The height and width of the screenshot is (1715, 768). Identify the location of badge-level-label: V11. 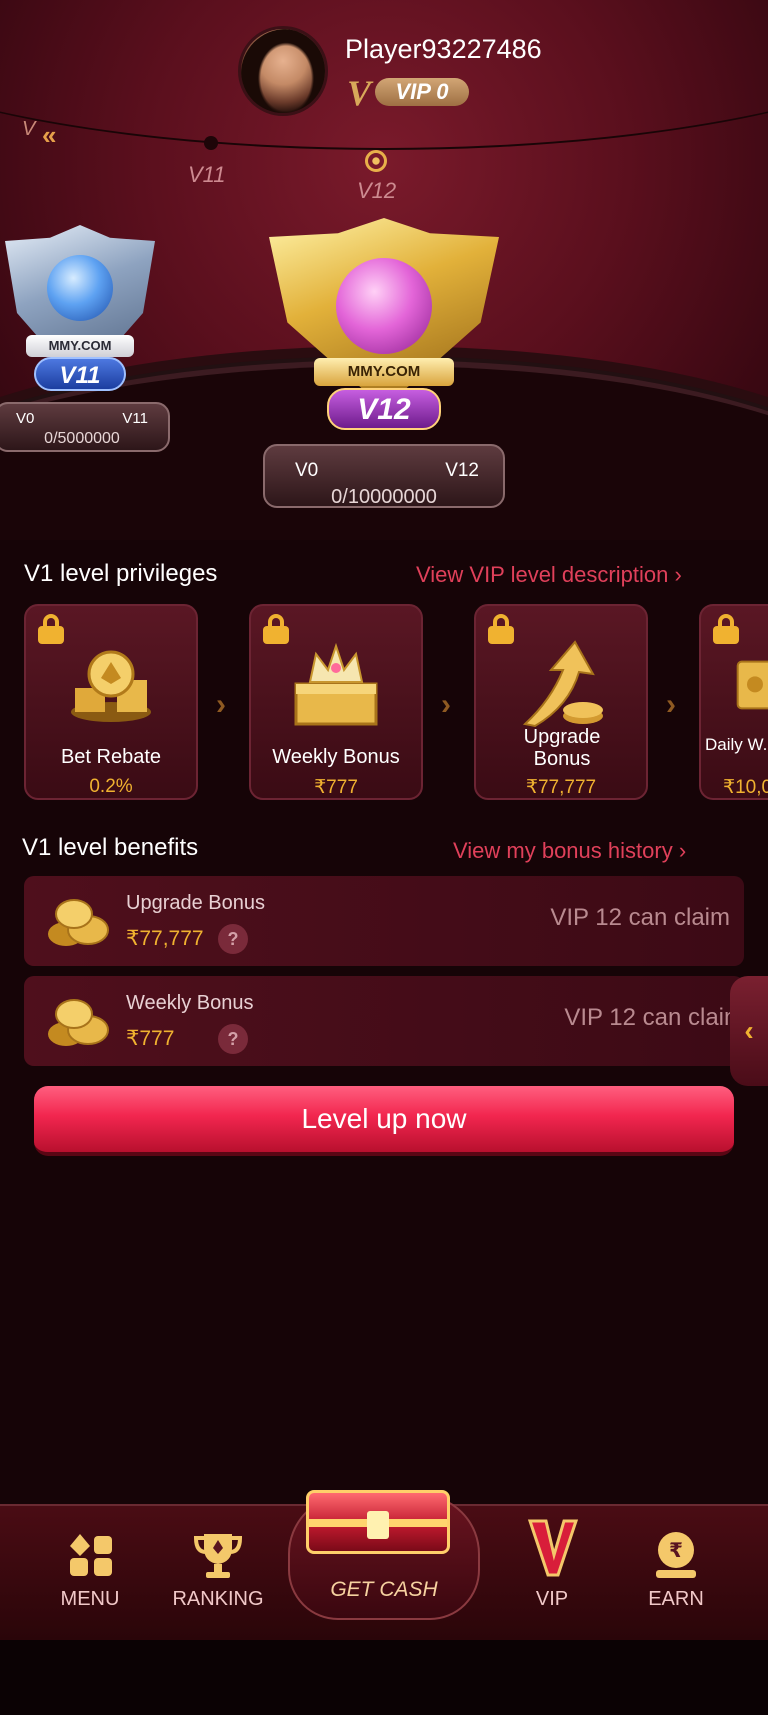
(80, 374).